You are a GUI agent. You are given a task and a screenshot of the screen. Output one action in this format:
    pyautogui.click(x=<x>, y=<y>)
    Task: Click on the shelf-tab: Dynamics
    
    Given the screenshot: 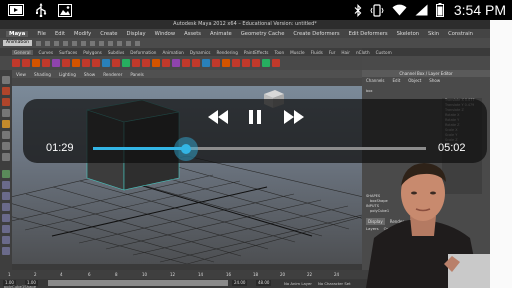 What is the action you would take?
    pyautogui.click(x=200, y=52)
    